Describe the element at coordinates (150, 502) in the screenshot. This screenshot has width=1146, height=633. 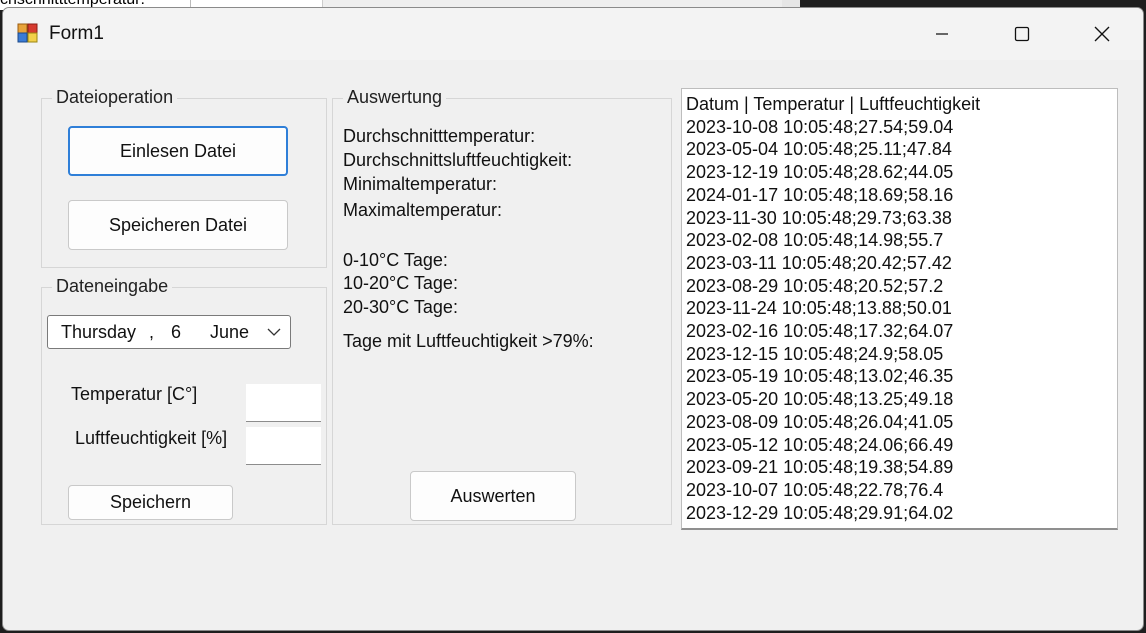
I see `save-entry-button: Speichern` at that location.